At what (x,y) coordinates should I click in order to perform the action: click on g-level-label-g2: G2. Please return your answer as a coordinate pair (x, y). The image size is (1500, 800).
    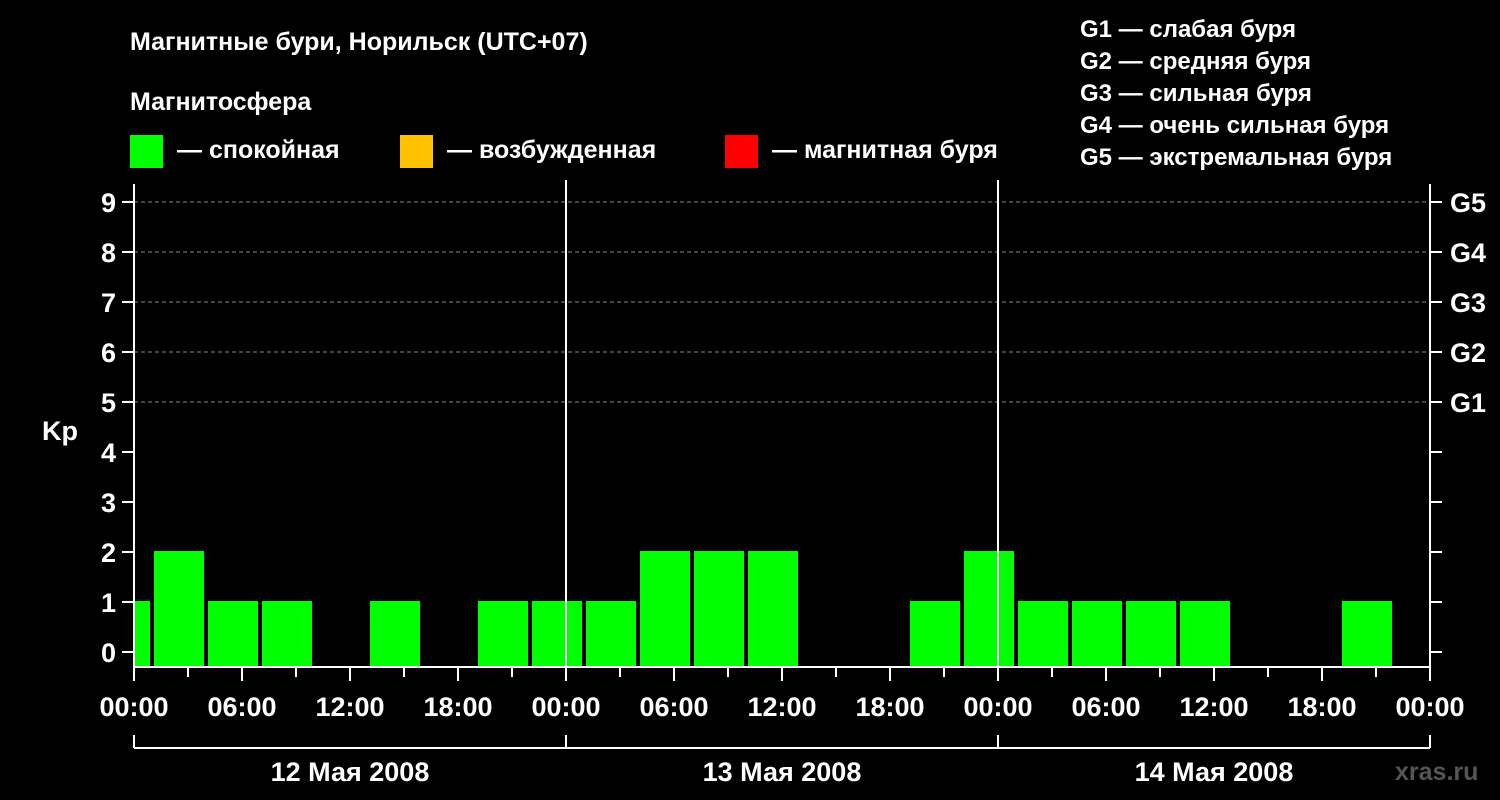
    Looking at the image, I should click on (1468, 353).